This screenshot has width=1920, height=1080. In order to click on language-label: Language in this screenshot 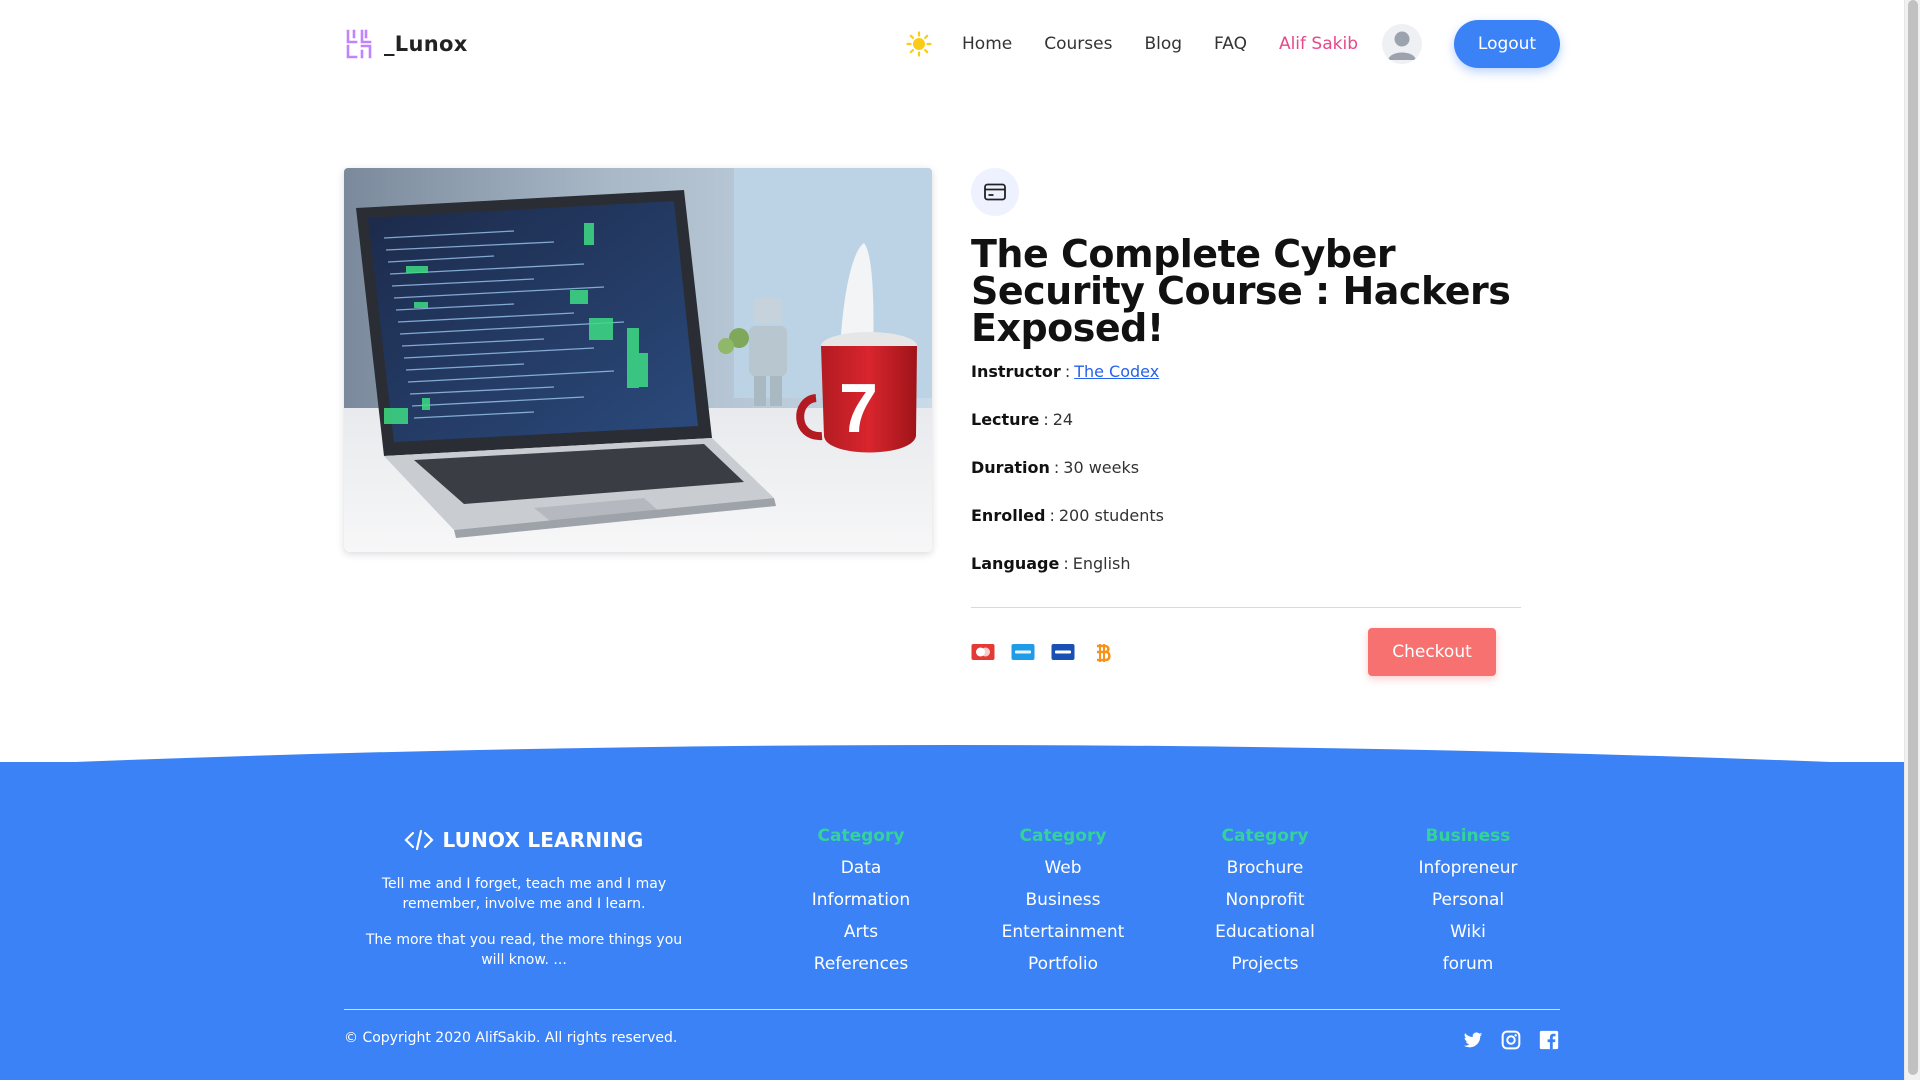, I will do `click(1015, 563)`.